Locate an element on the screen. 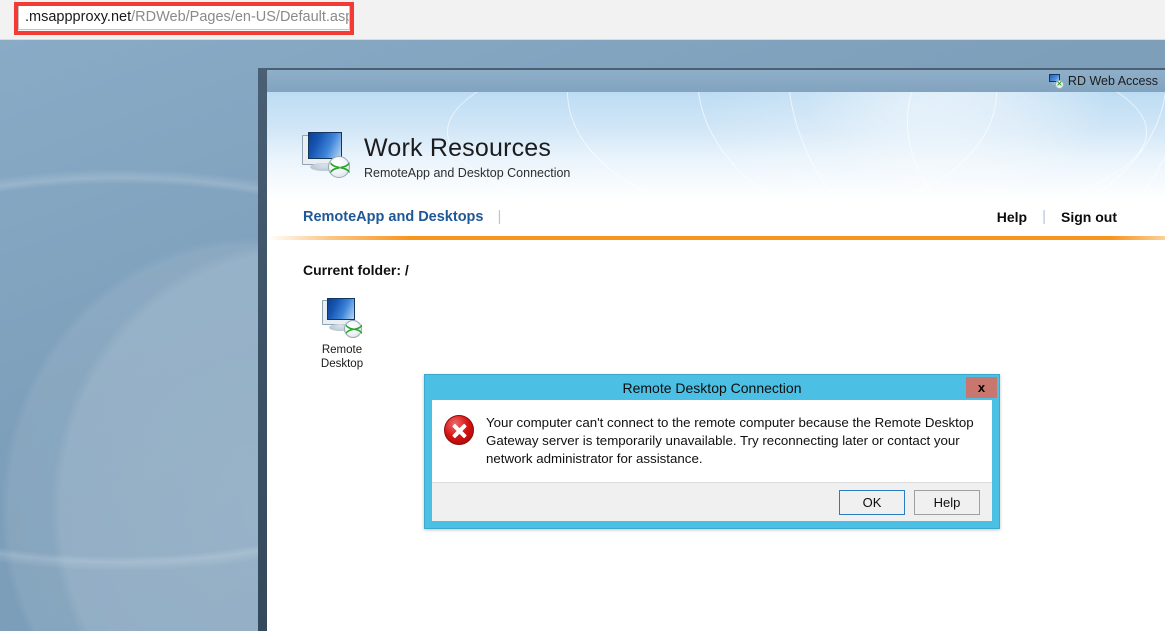  rd-web-access-icon: ✕ is located at coordinates (1056, 81).